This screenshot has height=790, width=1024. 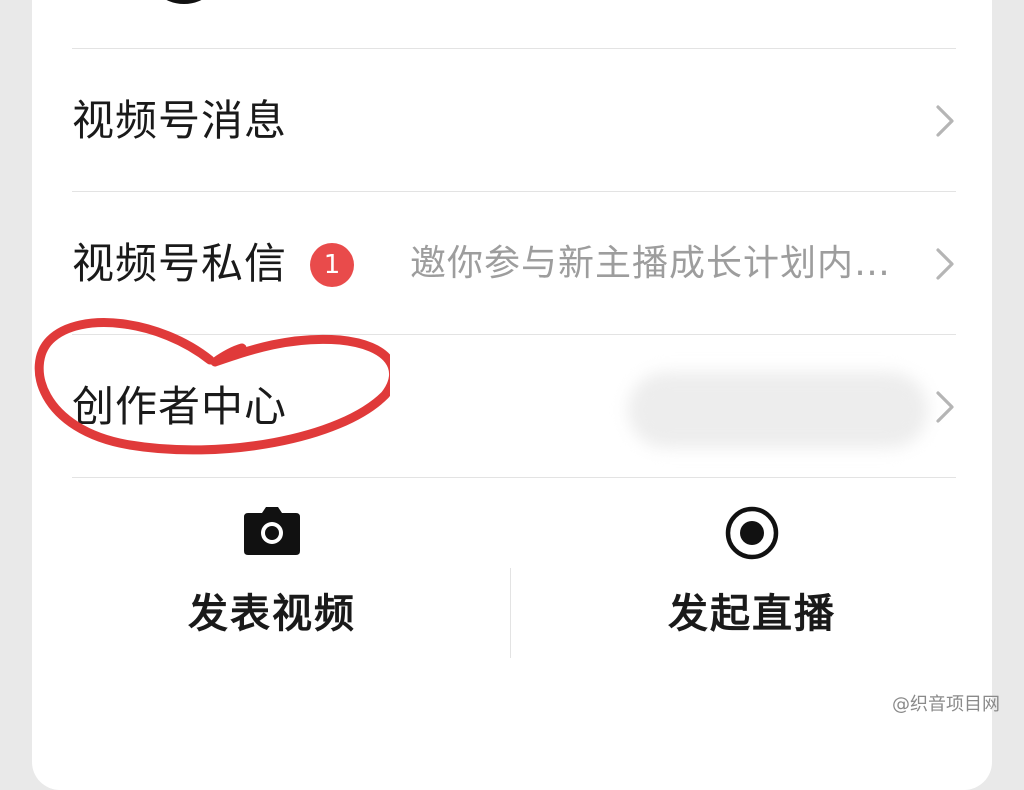 What do you see at coordinates (272, 531) in the screenshot?
I see `camera-icon` at bounding box center [272, 531].